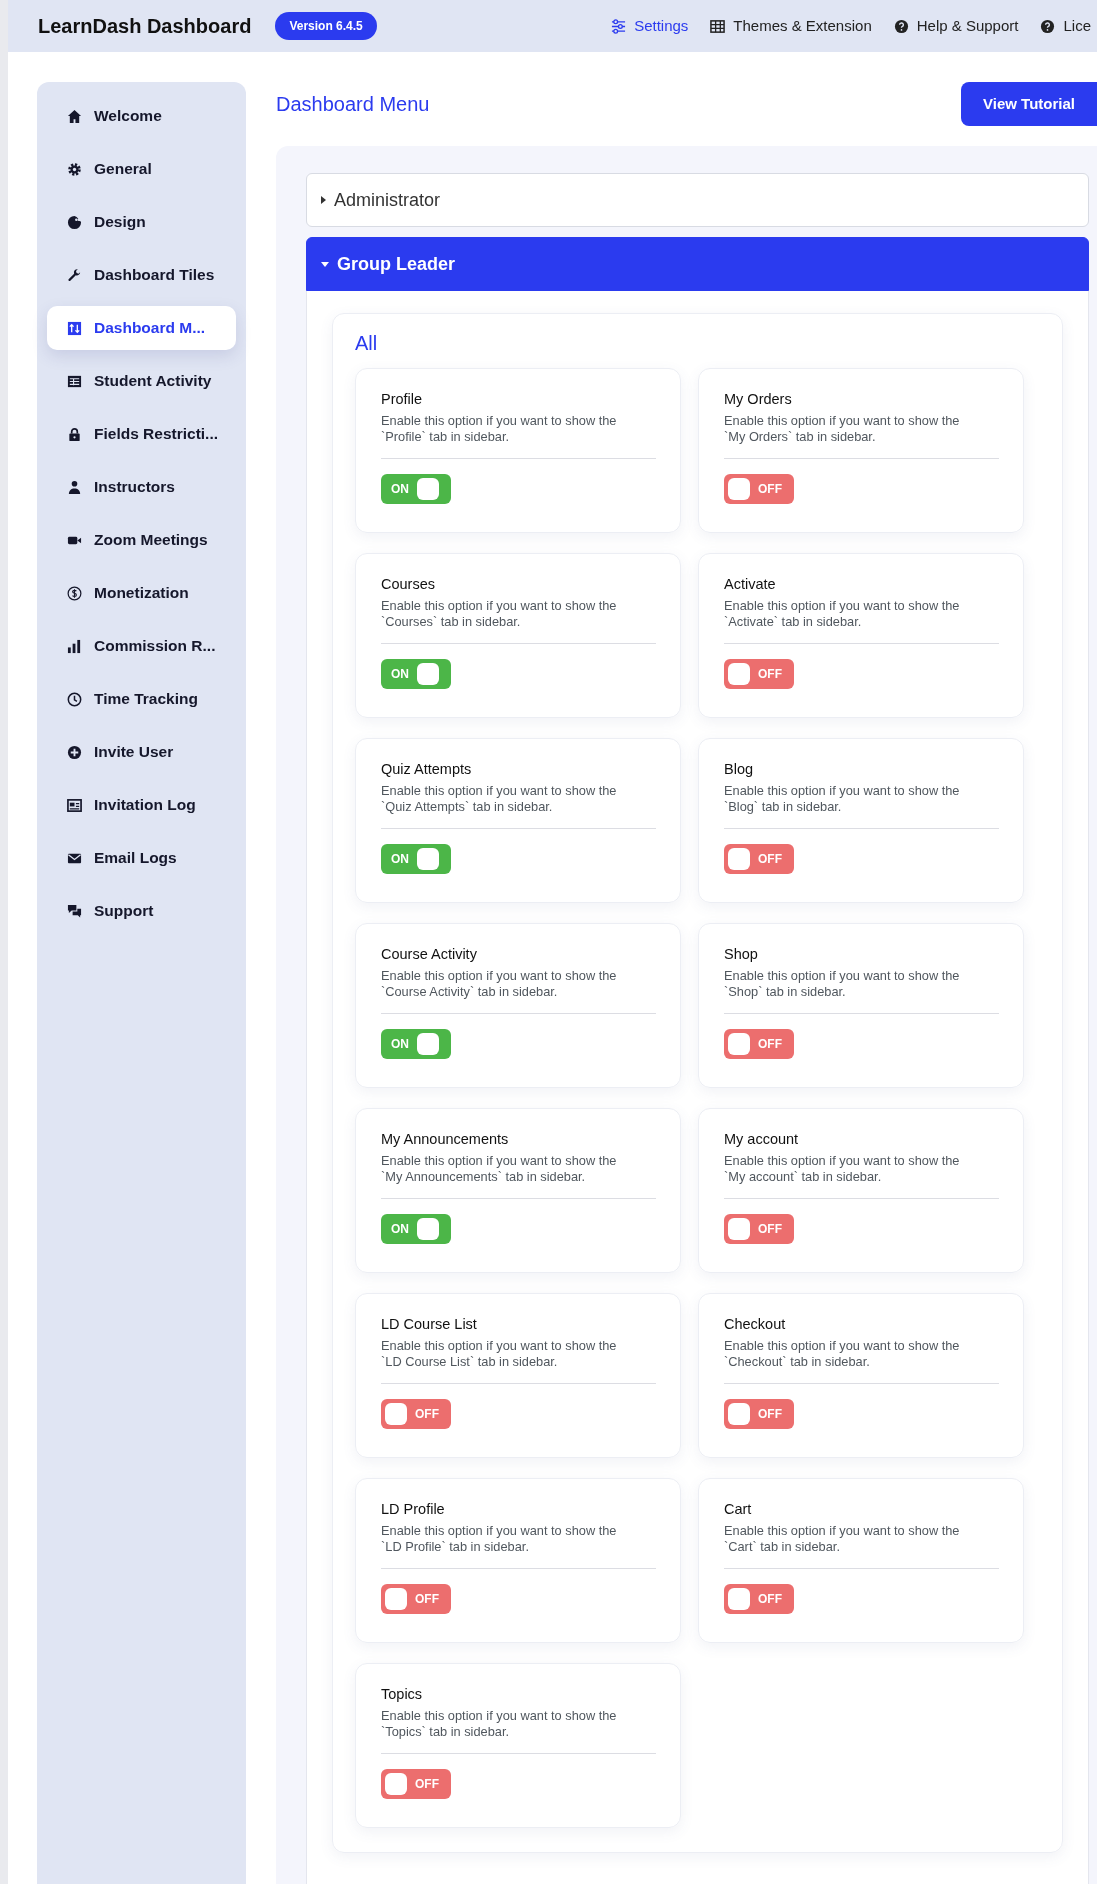 The height and width of the screenshot is (1884, 1097). What do you see at coordinates (499, 1354) in the screenshot?
I see `option-description: Enable this option if you want to show the `LD Course List` tab in sidebar.` at bounding box center [499, 1354].